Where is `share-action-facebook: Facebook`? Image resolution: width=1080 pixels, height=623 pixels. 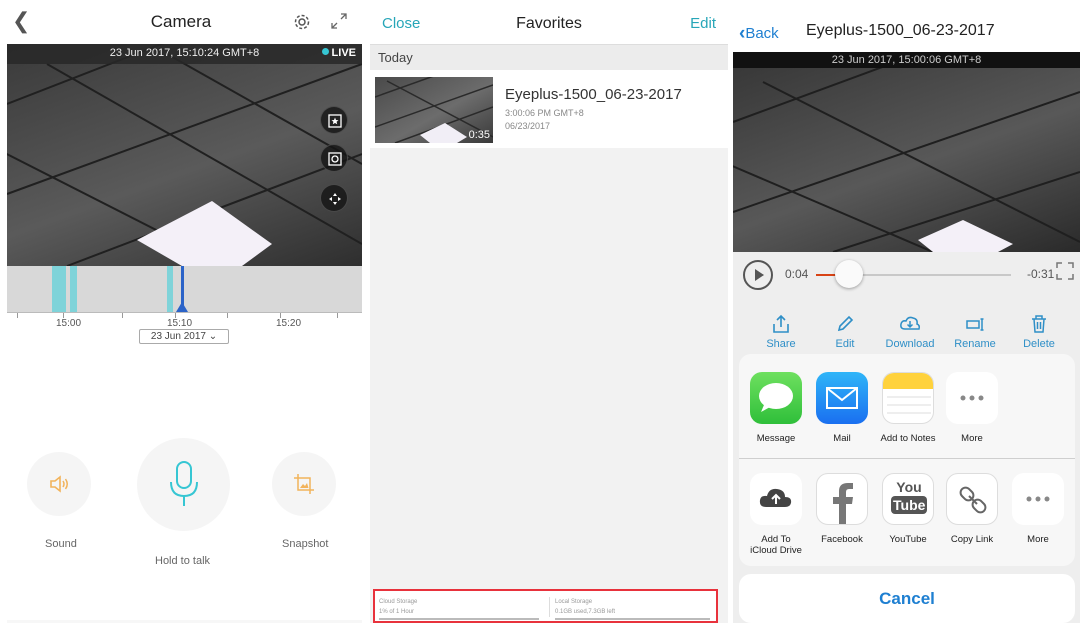 share-action-facebook: Facebook is located at coordinates (842, 509).